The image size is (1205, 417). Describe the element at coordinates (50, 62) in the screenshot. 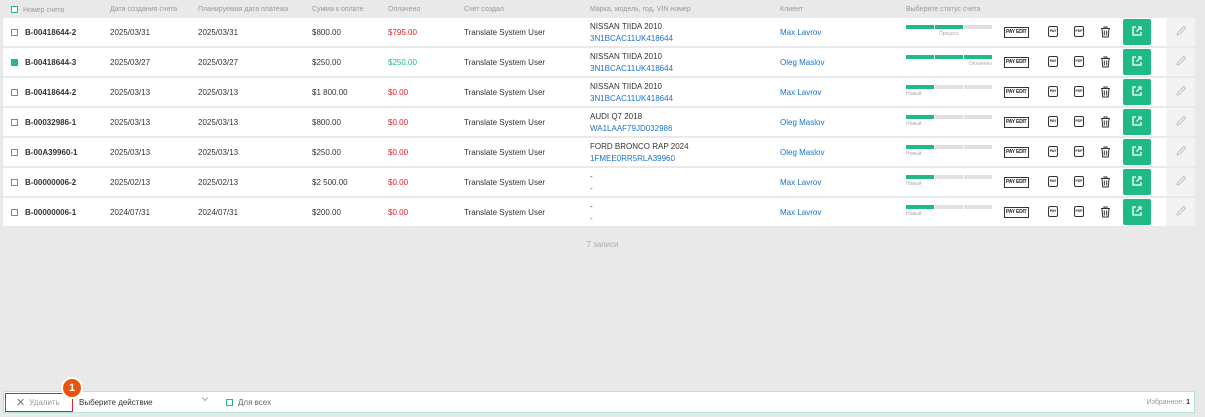

I see `invoice-number: B-00418644-3` at that location.